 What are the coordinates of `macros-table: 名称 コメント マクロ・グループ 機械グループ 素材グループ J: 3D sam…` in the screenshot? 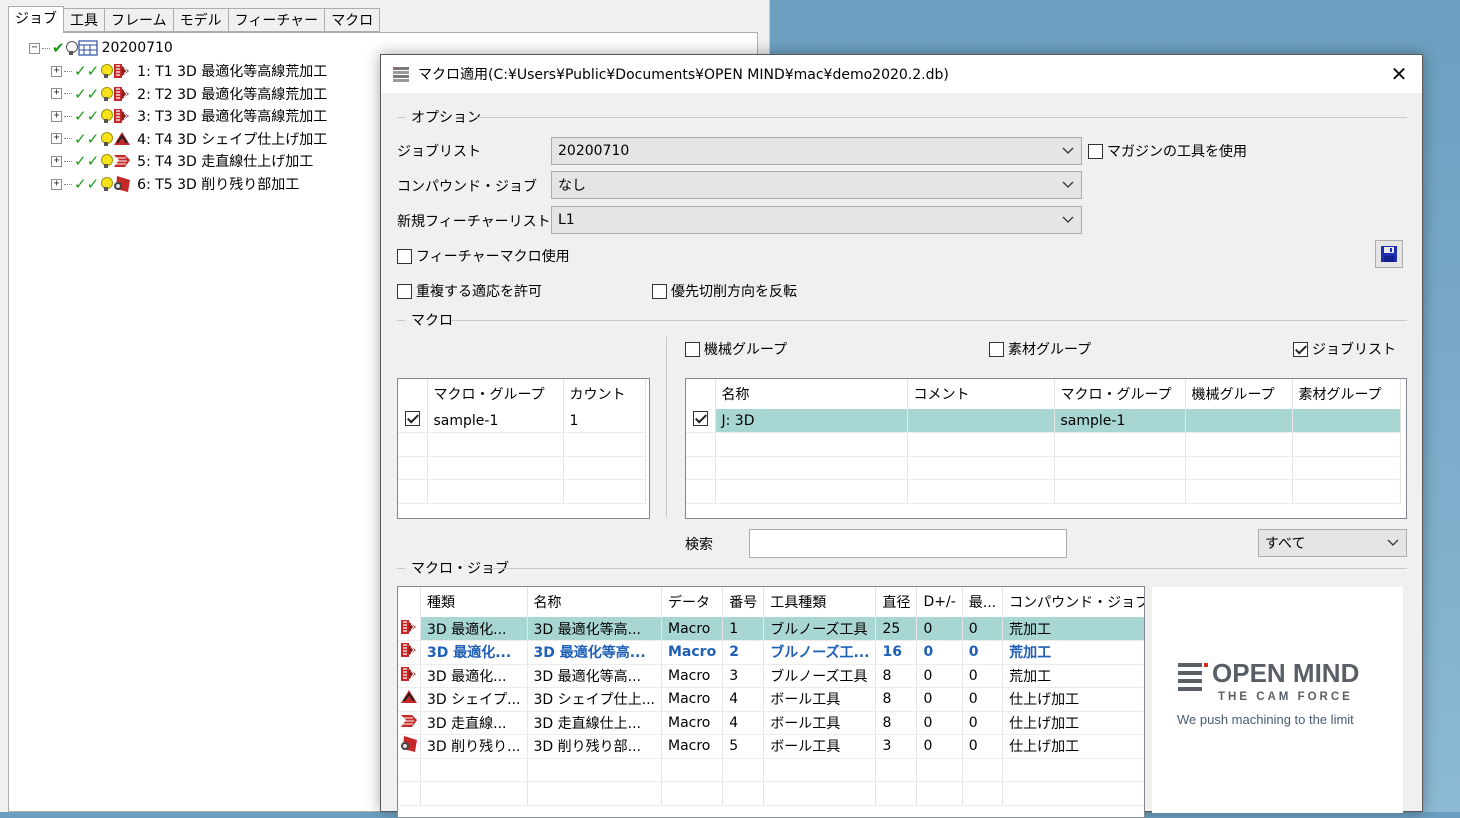 It's located at (1046, 448).